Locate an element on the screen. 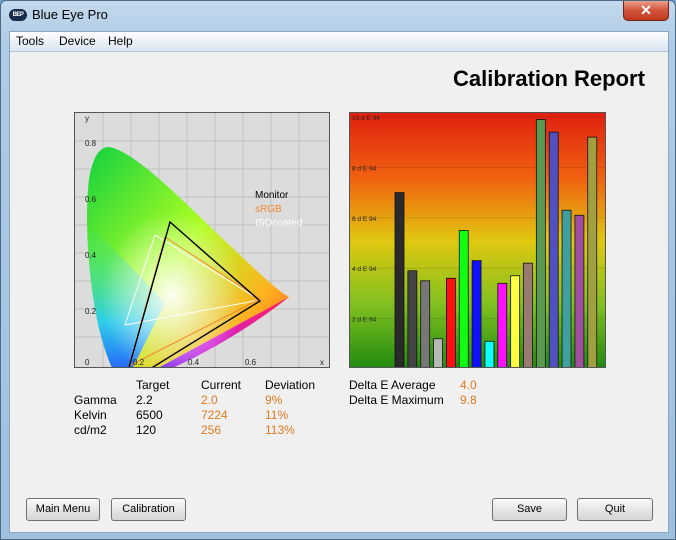 The image size is (676, 540). row-label: cd/m2 is located at coordinates (90, 430).